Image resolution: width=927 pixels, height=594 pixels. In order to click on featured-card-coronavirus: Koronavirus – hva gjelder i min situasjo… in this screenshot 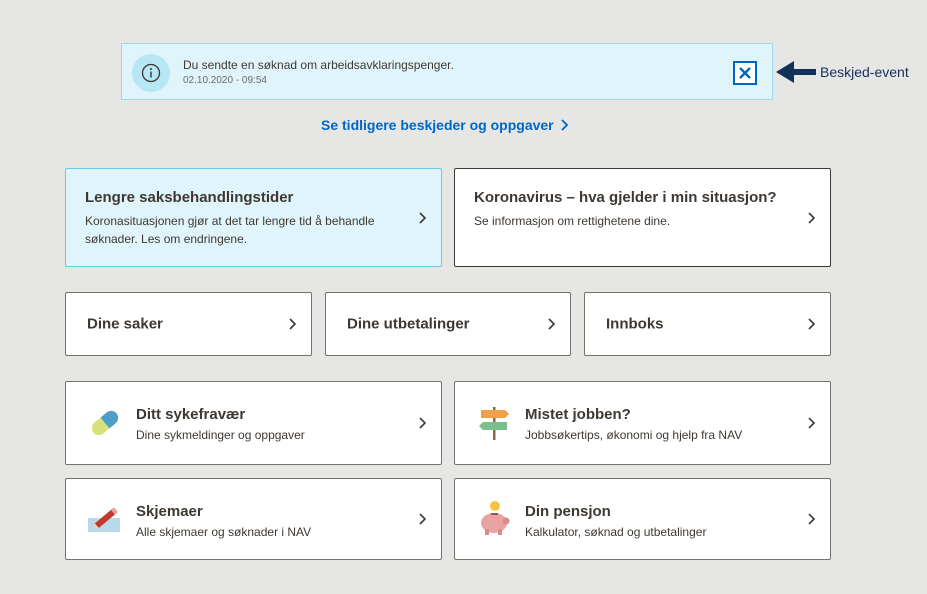, I will do `click(642, 217)`.